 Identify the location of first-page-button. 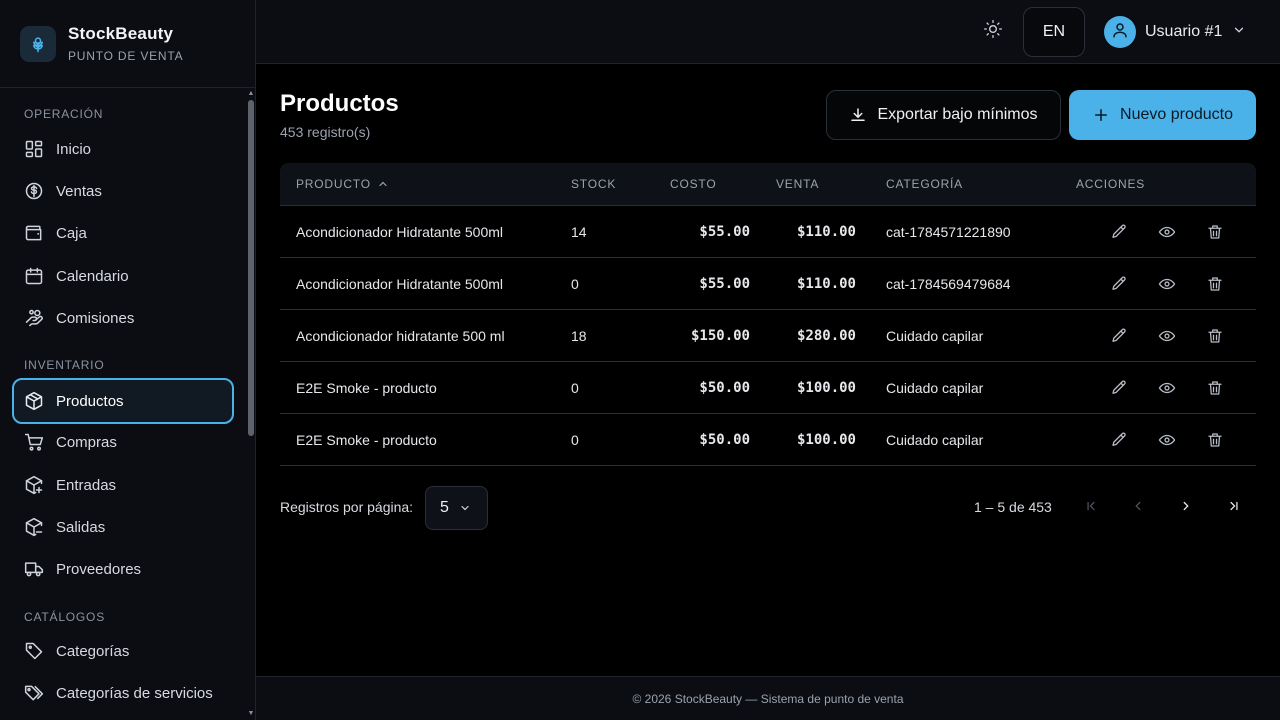
(1091, 508).